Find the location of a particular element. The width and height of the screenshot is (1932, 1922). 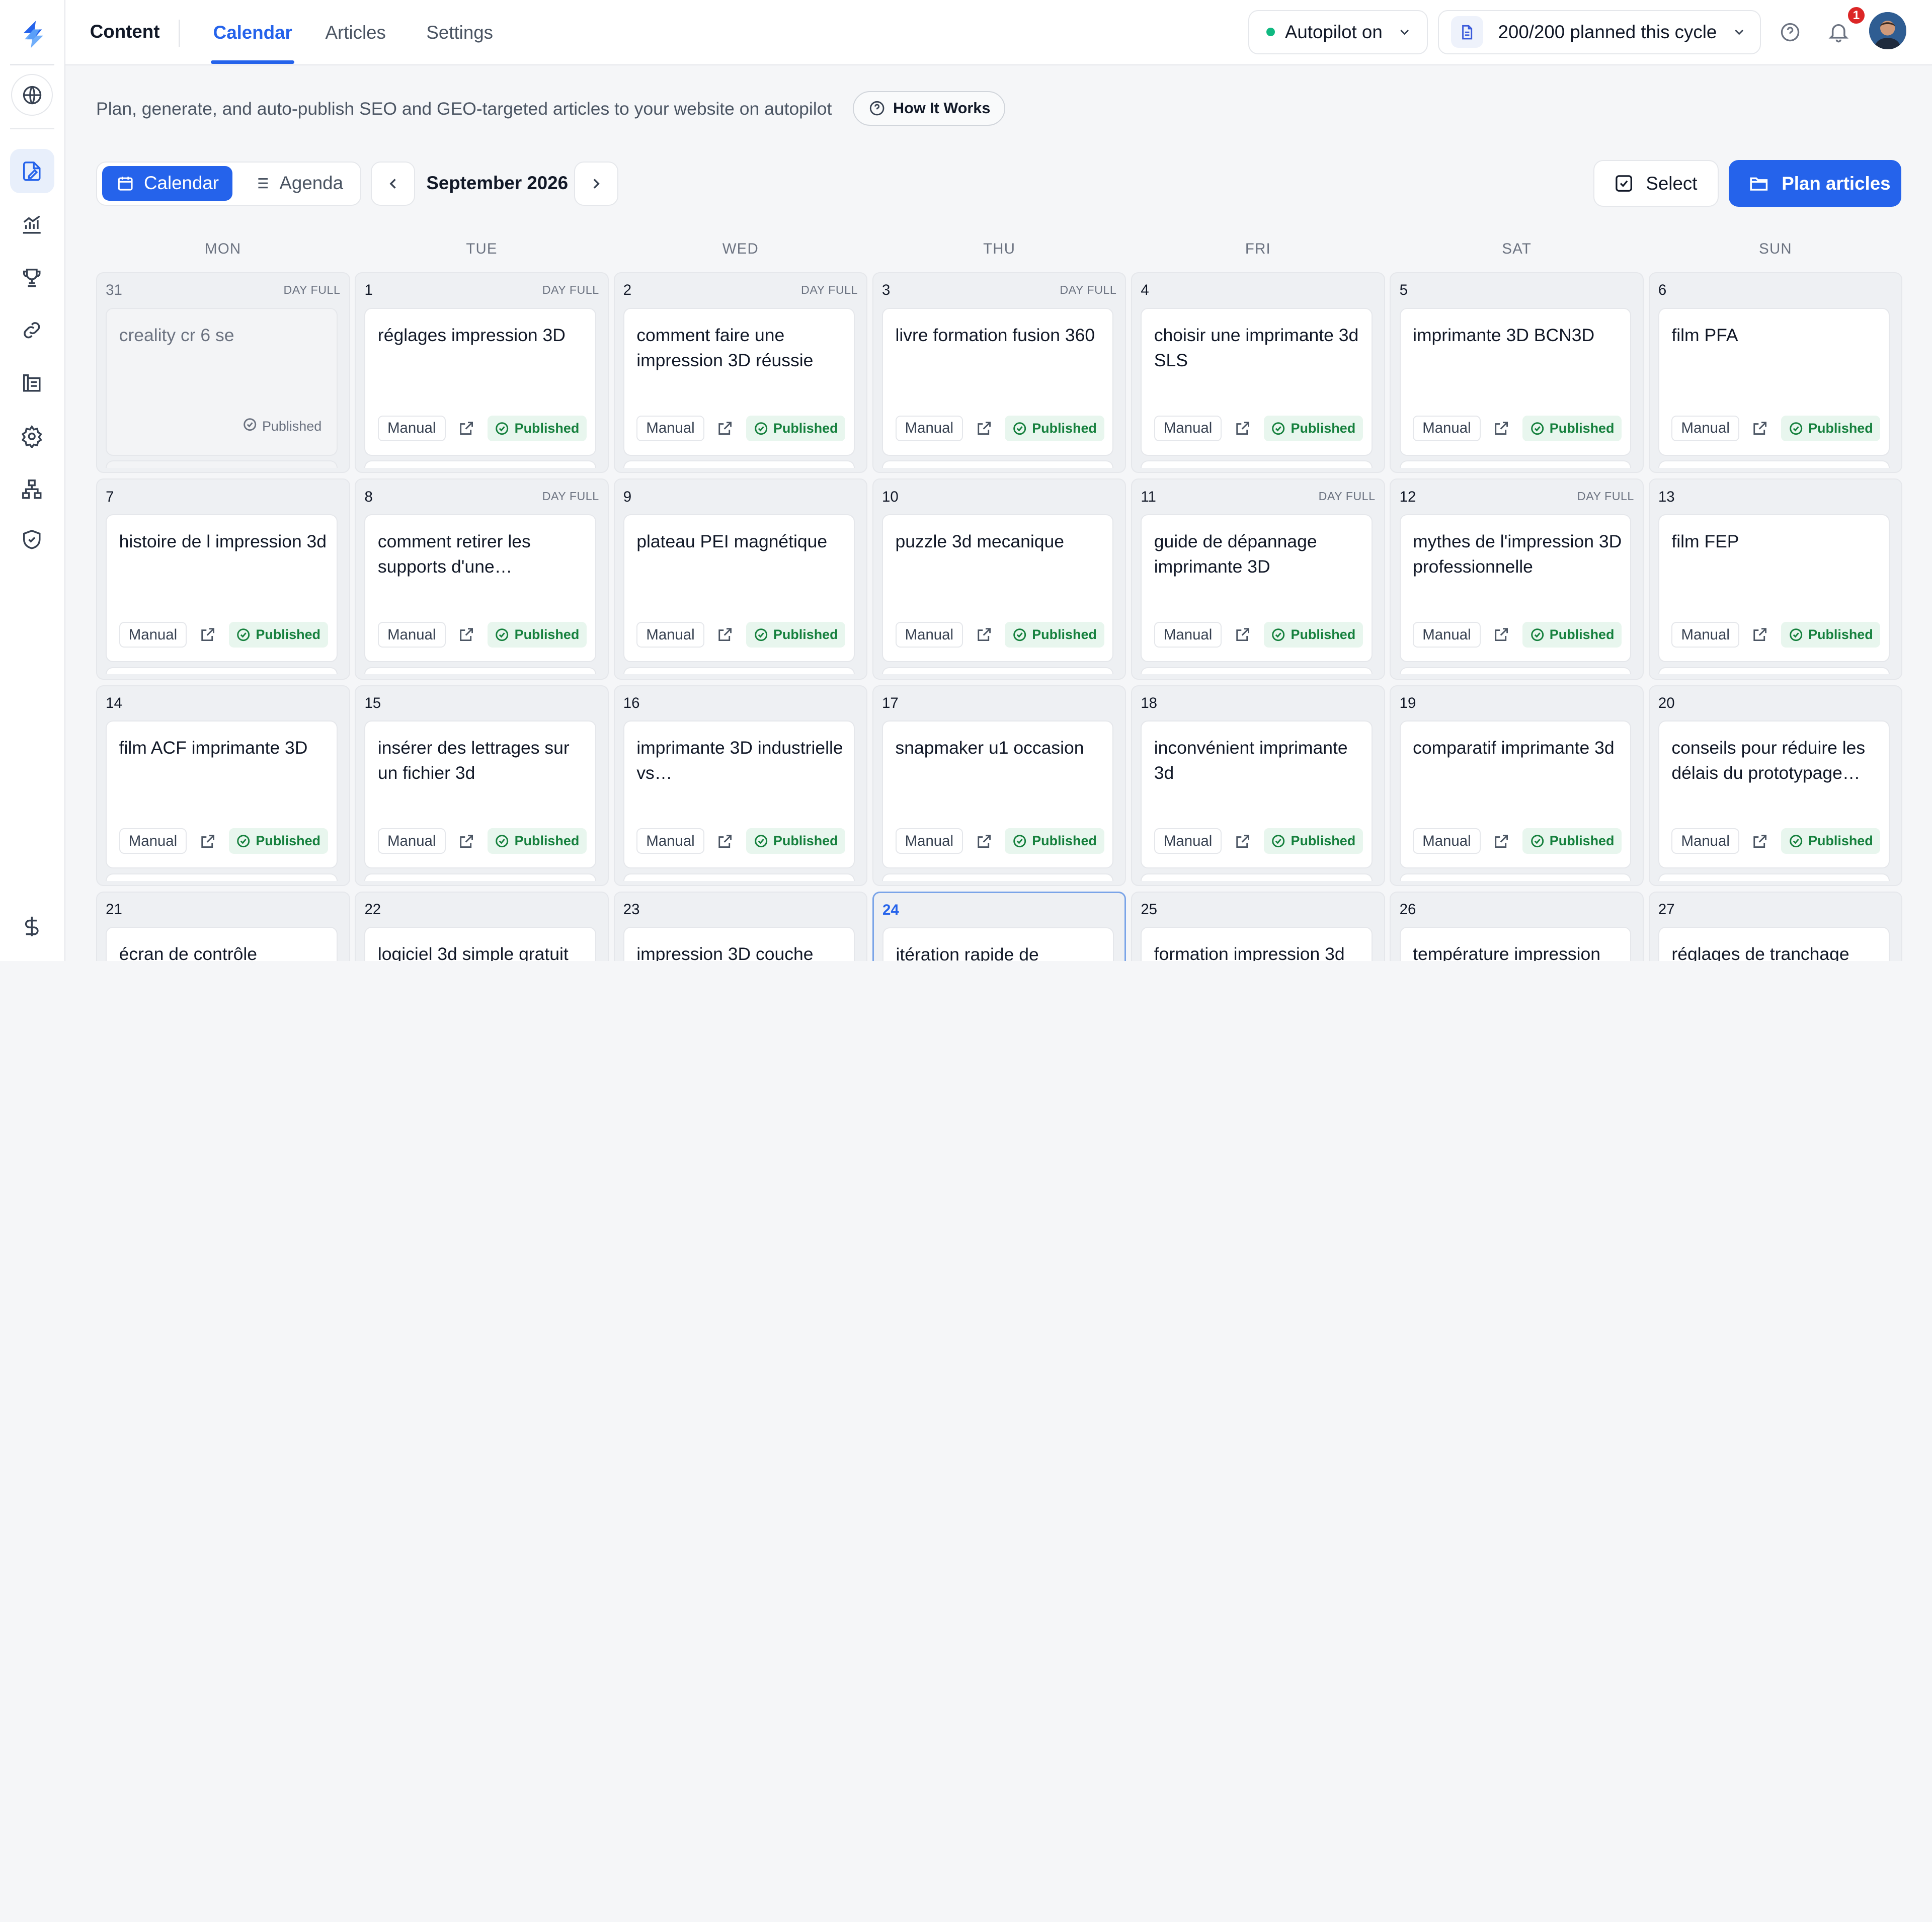

previous-month-button is located at coordinates (393, 183).